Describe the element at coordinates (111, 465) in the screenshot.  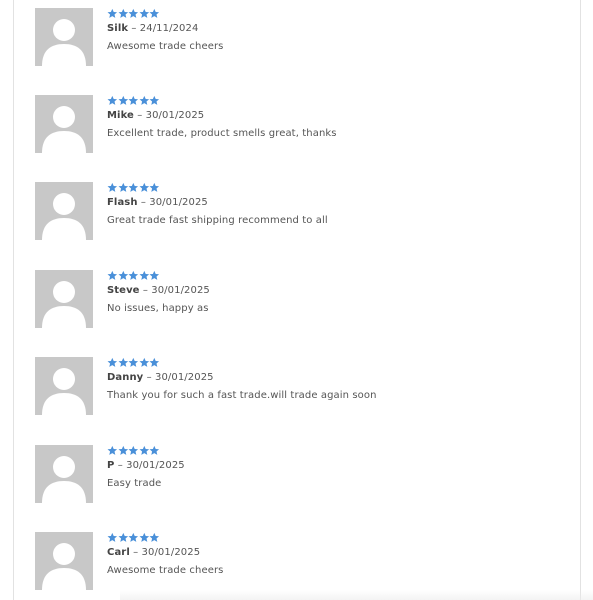
I see `review-author: P` at that location.